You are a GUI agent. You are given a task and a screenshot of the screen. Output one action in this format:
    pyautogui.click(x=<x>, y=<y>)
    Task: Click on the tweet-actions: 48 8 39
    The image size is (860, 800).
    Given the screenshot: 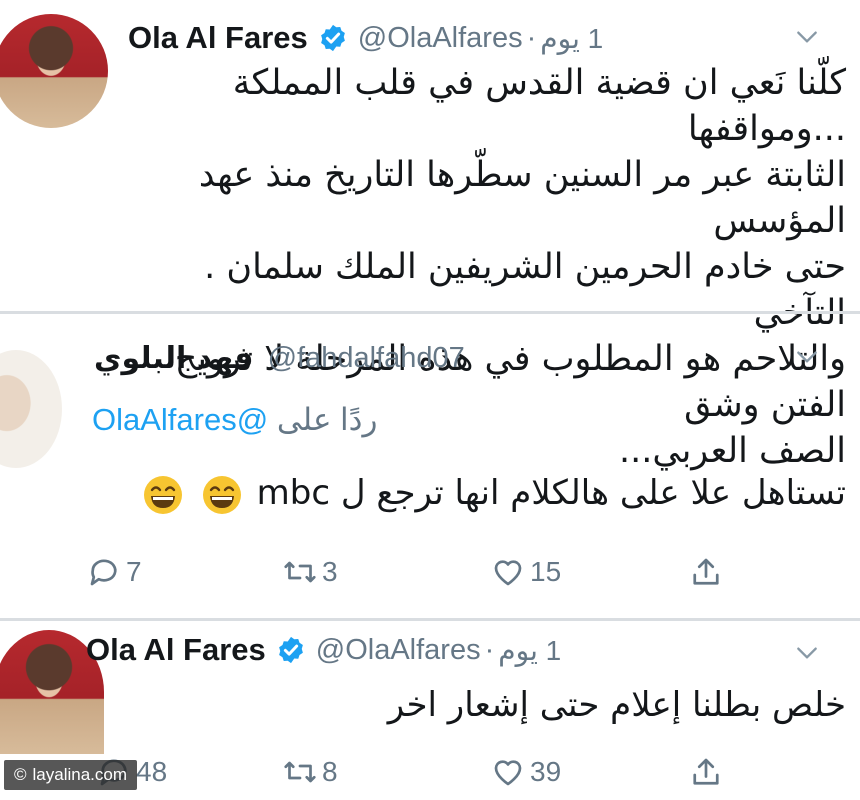 What is the action you would take?
    pyautogui.click(x=411, y=772)
    